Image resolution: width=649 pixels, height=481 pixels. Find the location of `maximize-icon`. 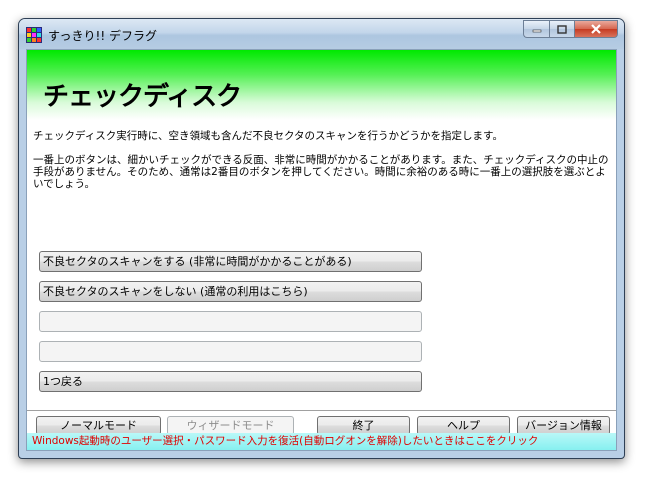

maximize-icon is located at coordinates (562, 29).